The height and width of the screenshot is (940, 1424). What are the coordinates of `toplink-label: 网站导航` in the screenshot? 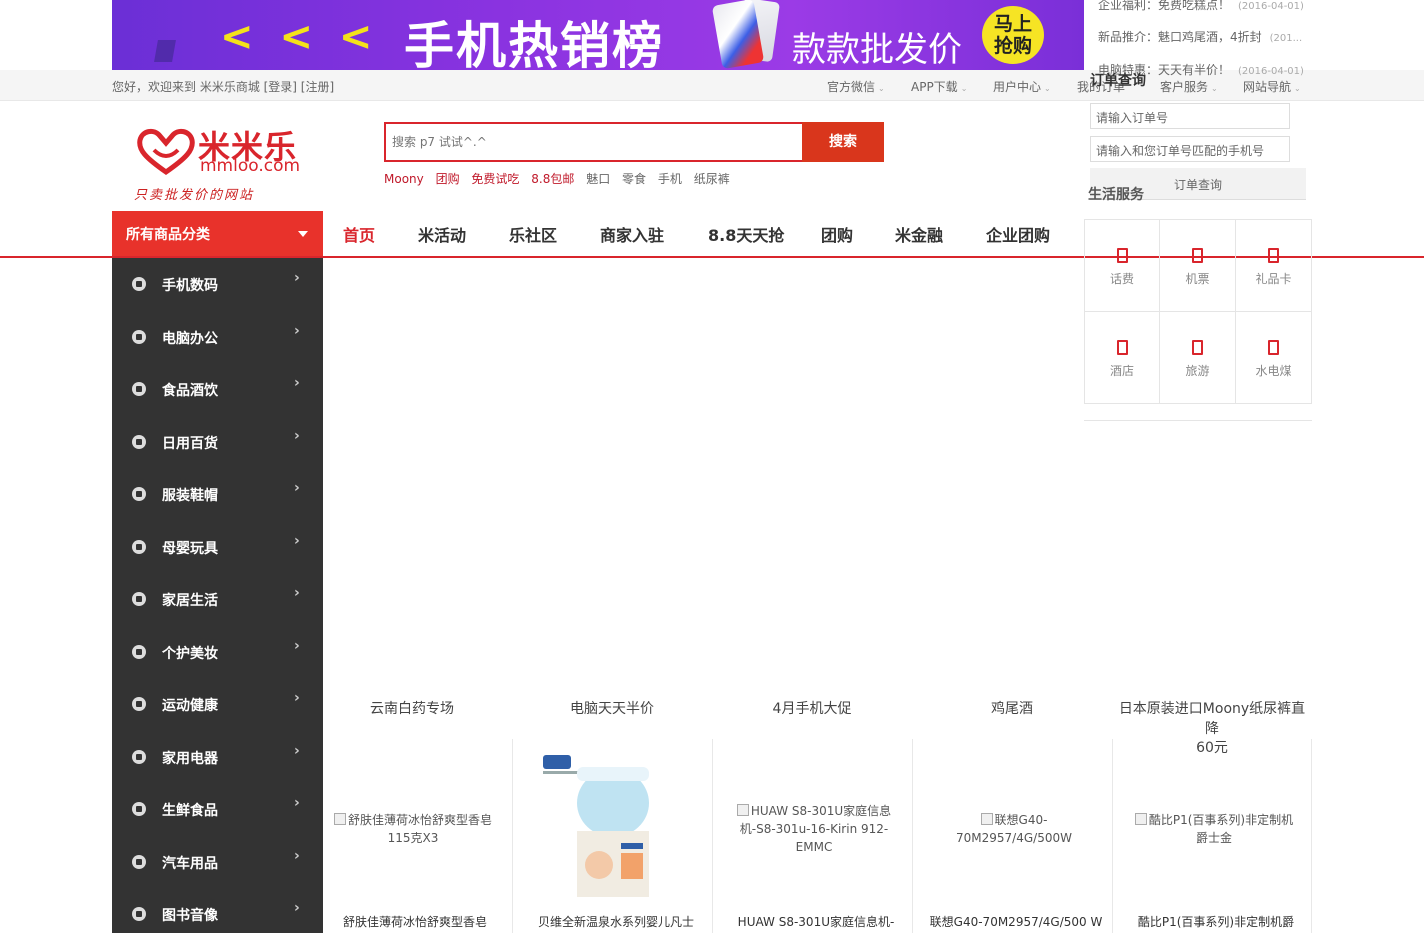 It's located at (1267, 87).